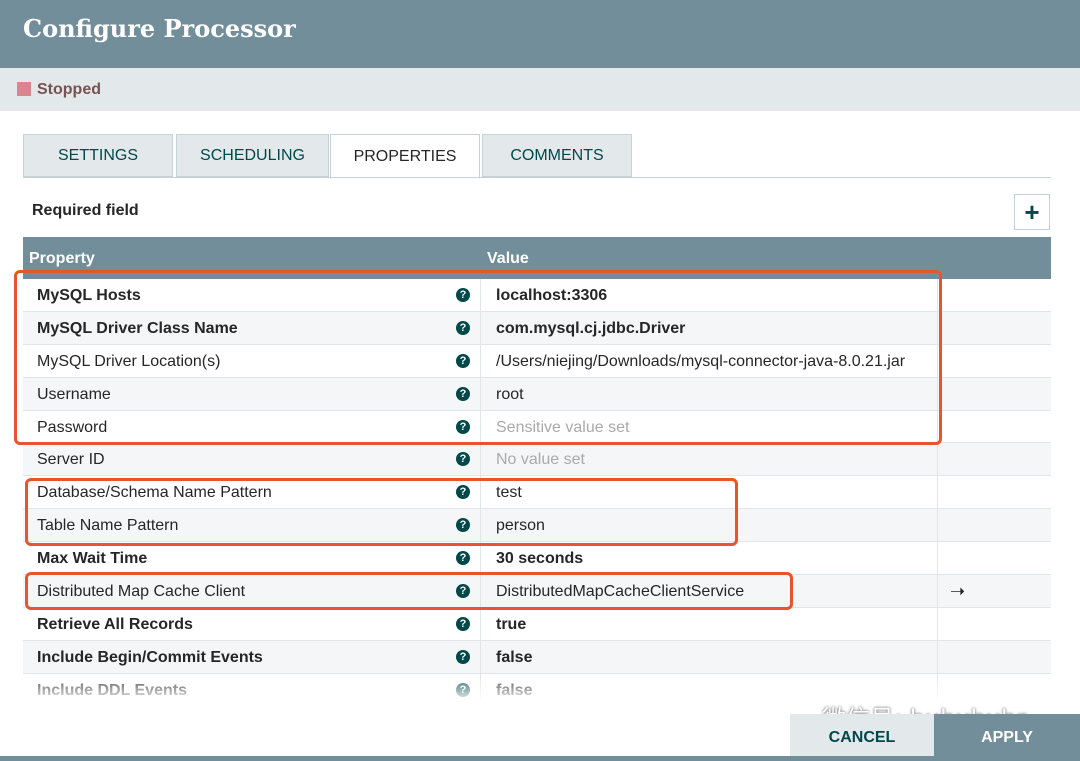 The height and width of the screenshot is (761, 1080). What do you see at coordinates (557, 155) in the screenshot?
I see `tab-comments: COMMENTS` at bounding box center [557, 155].